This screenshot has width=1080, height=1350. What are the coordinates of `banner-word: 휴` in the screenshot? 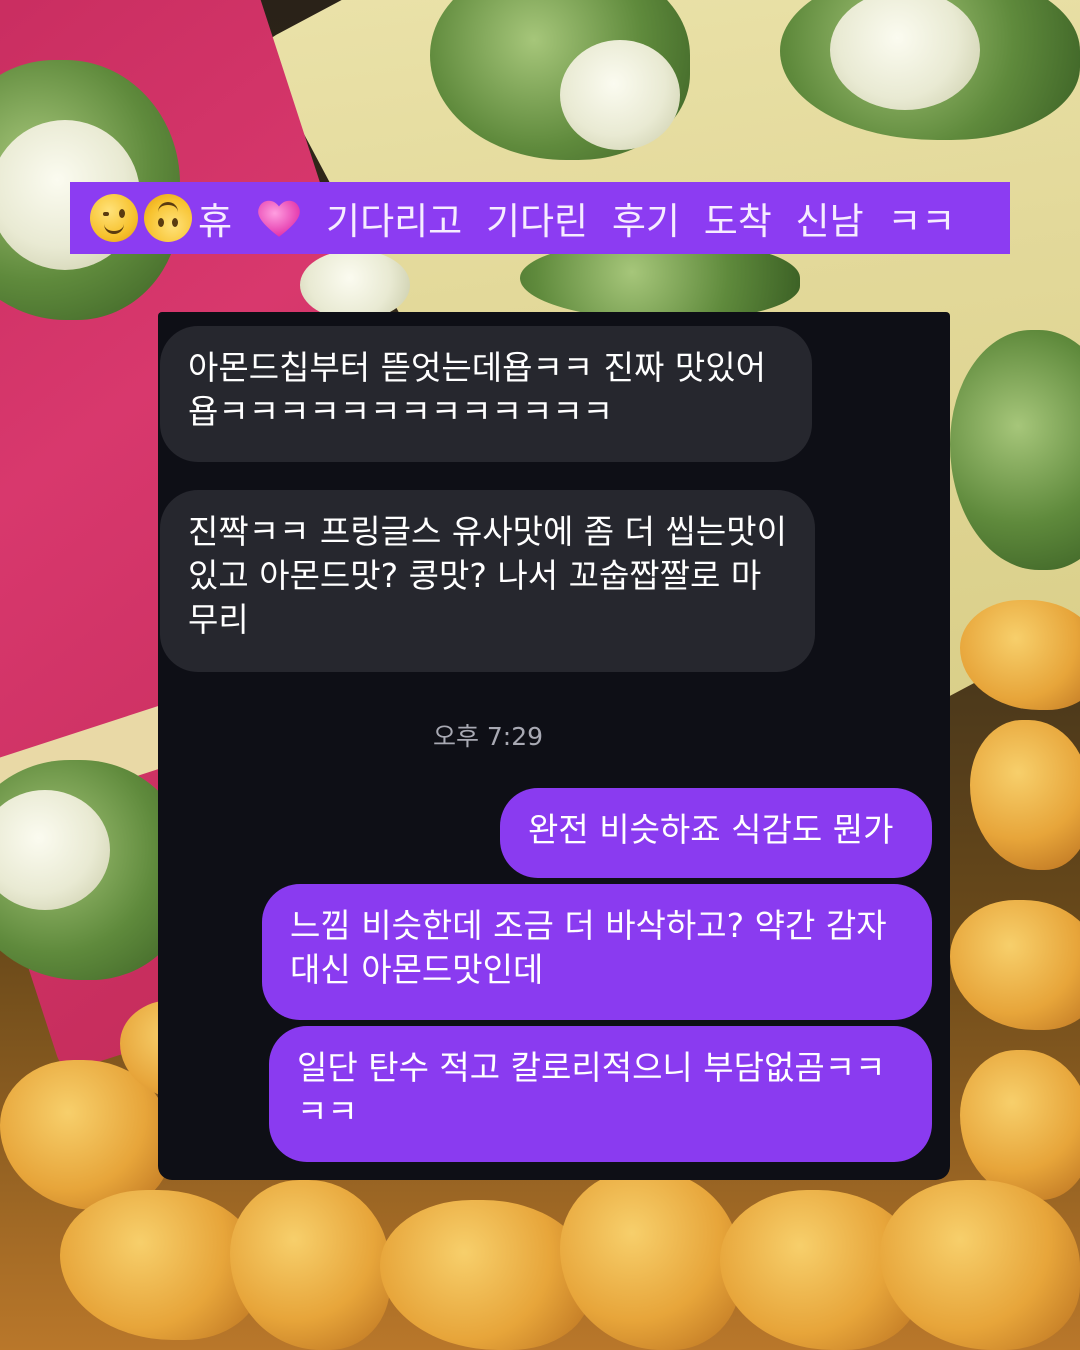 It's located at (215, 221).